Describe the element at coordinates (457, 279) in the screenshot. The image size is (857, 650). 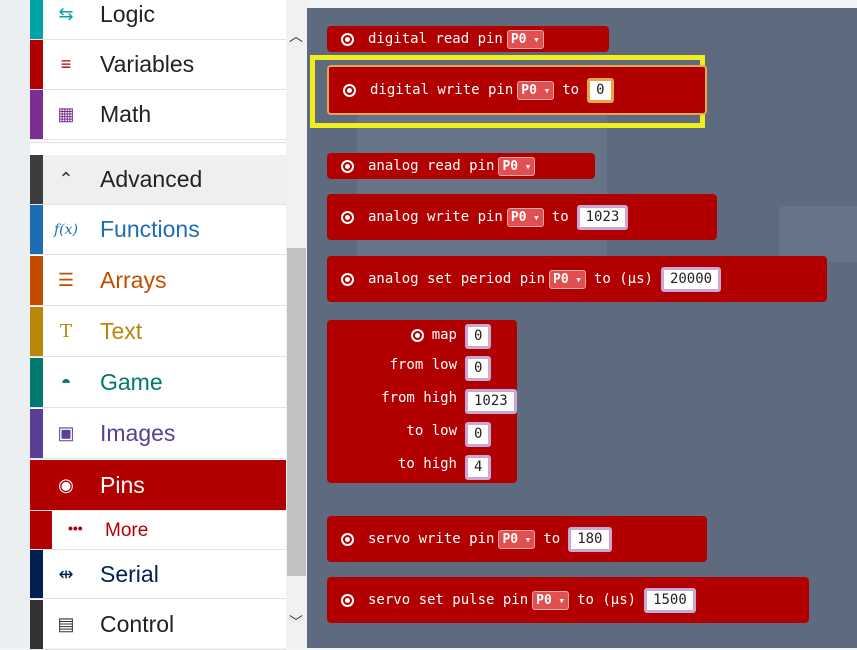
I see `block-label: analog set period pin` at that location.